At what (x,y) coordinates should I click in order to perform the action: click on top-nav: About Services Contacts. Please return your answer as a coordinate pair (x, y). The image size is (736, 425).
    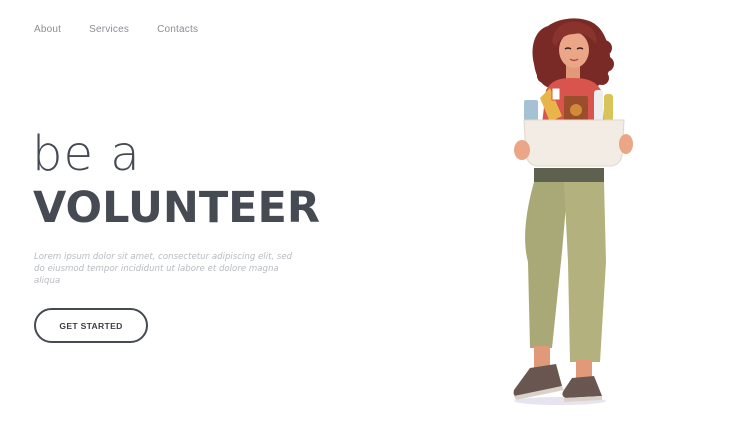
    Looking at the image, I should click on (116, 29).